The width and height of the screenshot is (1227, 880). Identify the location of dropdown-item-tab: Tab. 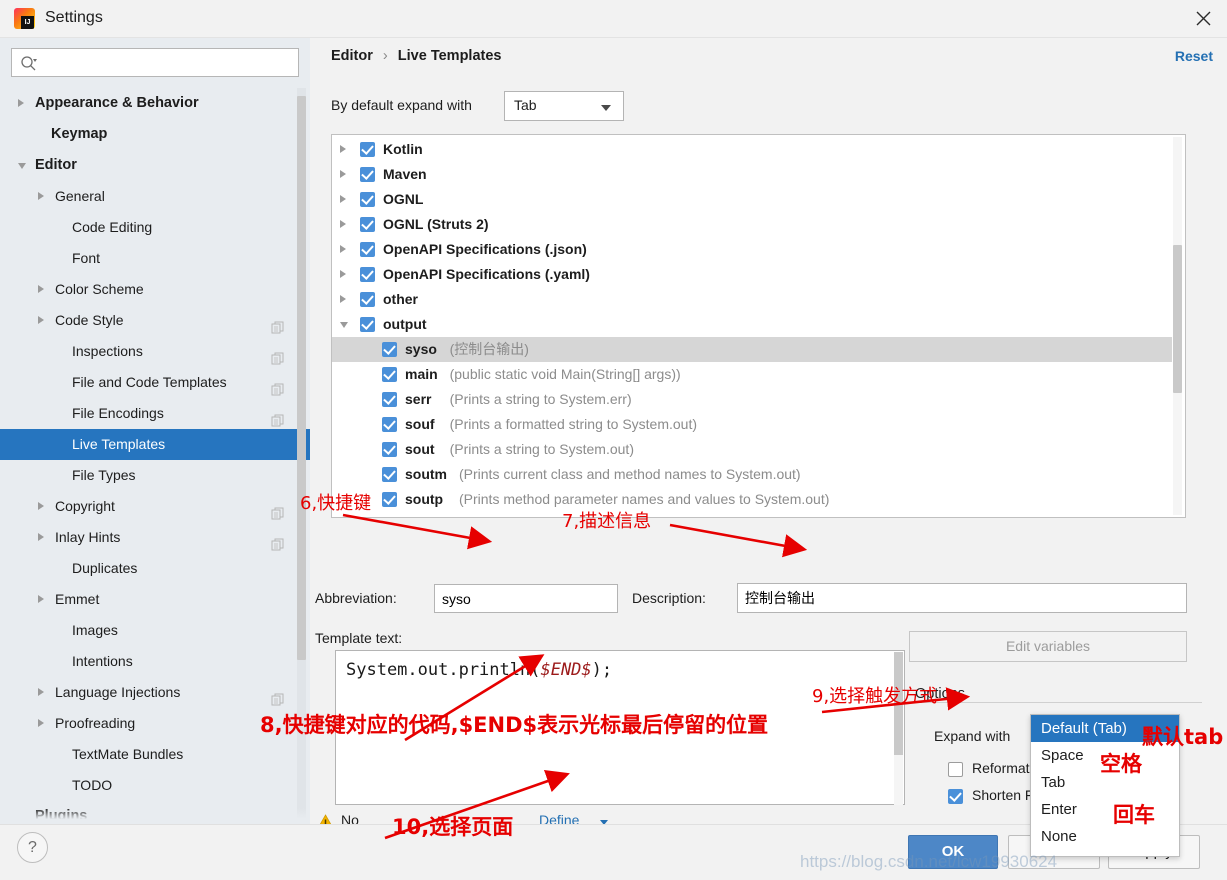
(1105, 782).